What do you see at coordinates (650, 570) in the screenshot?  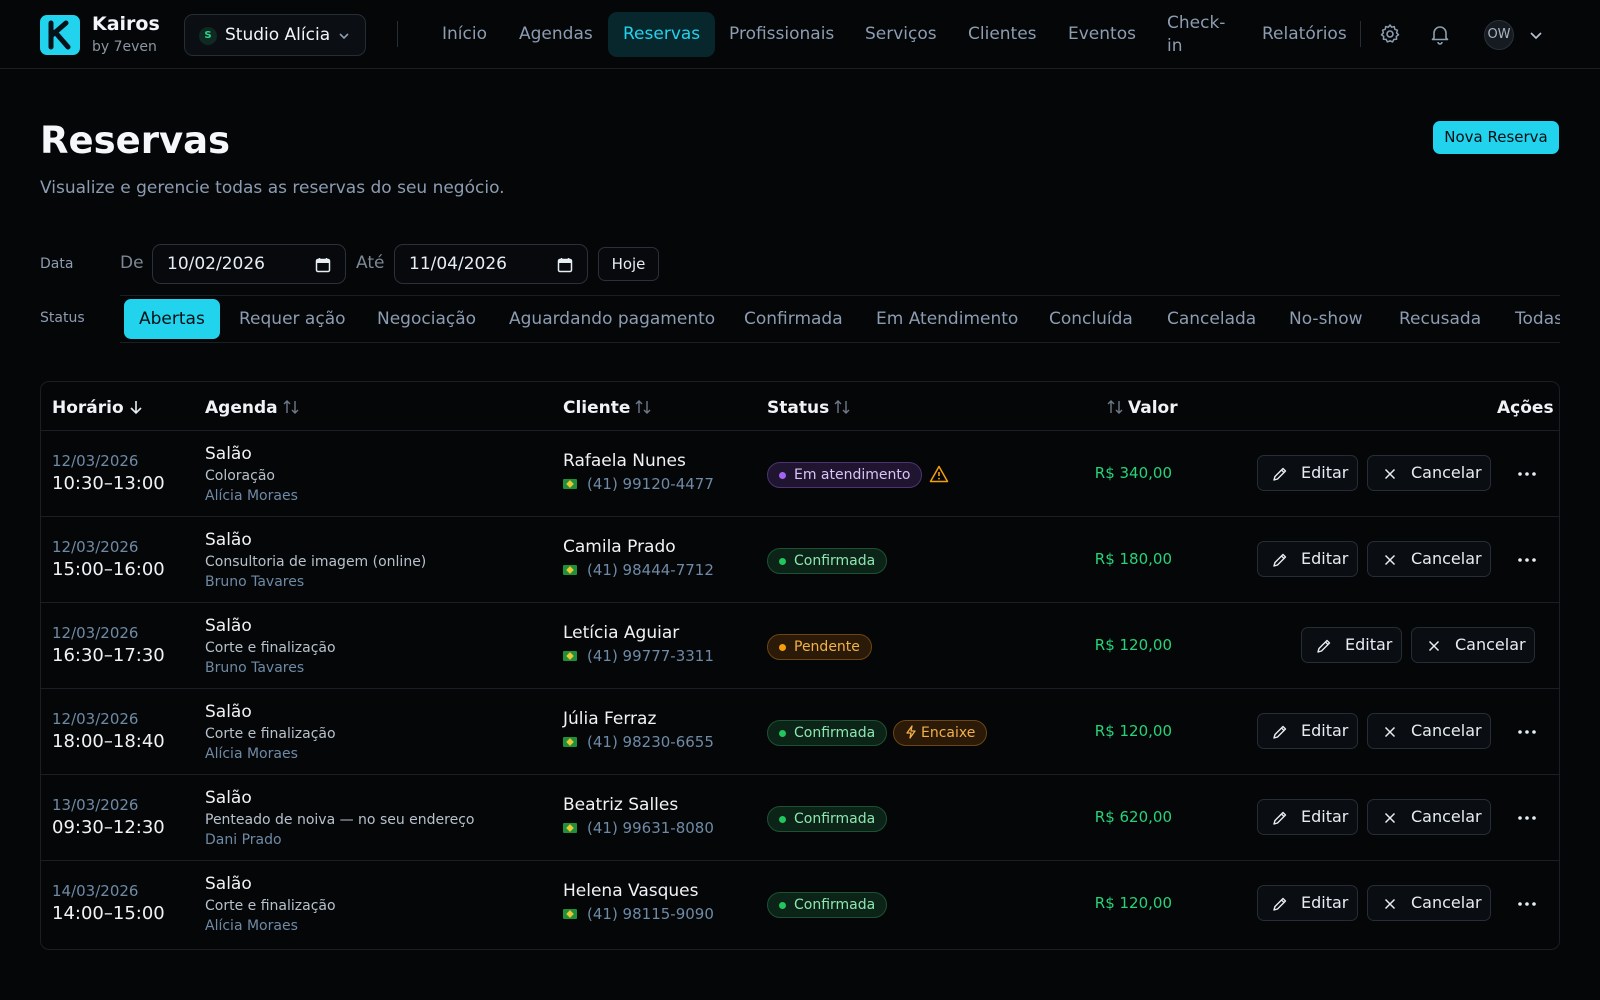 I see `client-phone: (41) 98444-7712` at bounding box center [650, 570].